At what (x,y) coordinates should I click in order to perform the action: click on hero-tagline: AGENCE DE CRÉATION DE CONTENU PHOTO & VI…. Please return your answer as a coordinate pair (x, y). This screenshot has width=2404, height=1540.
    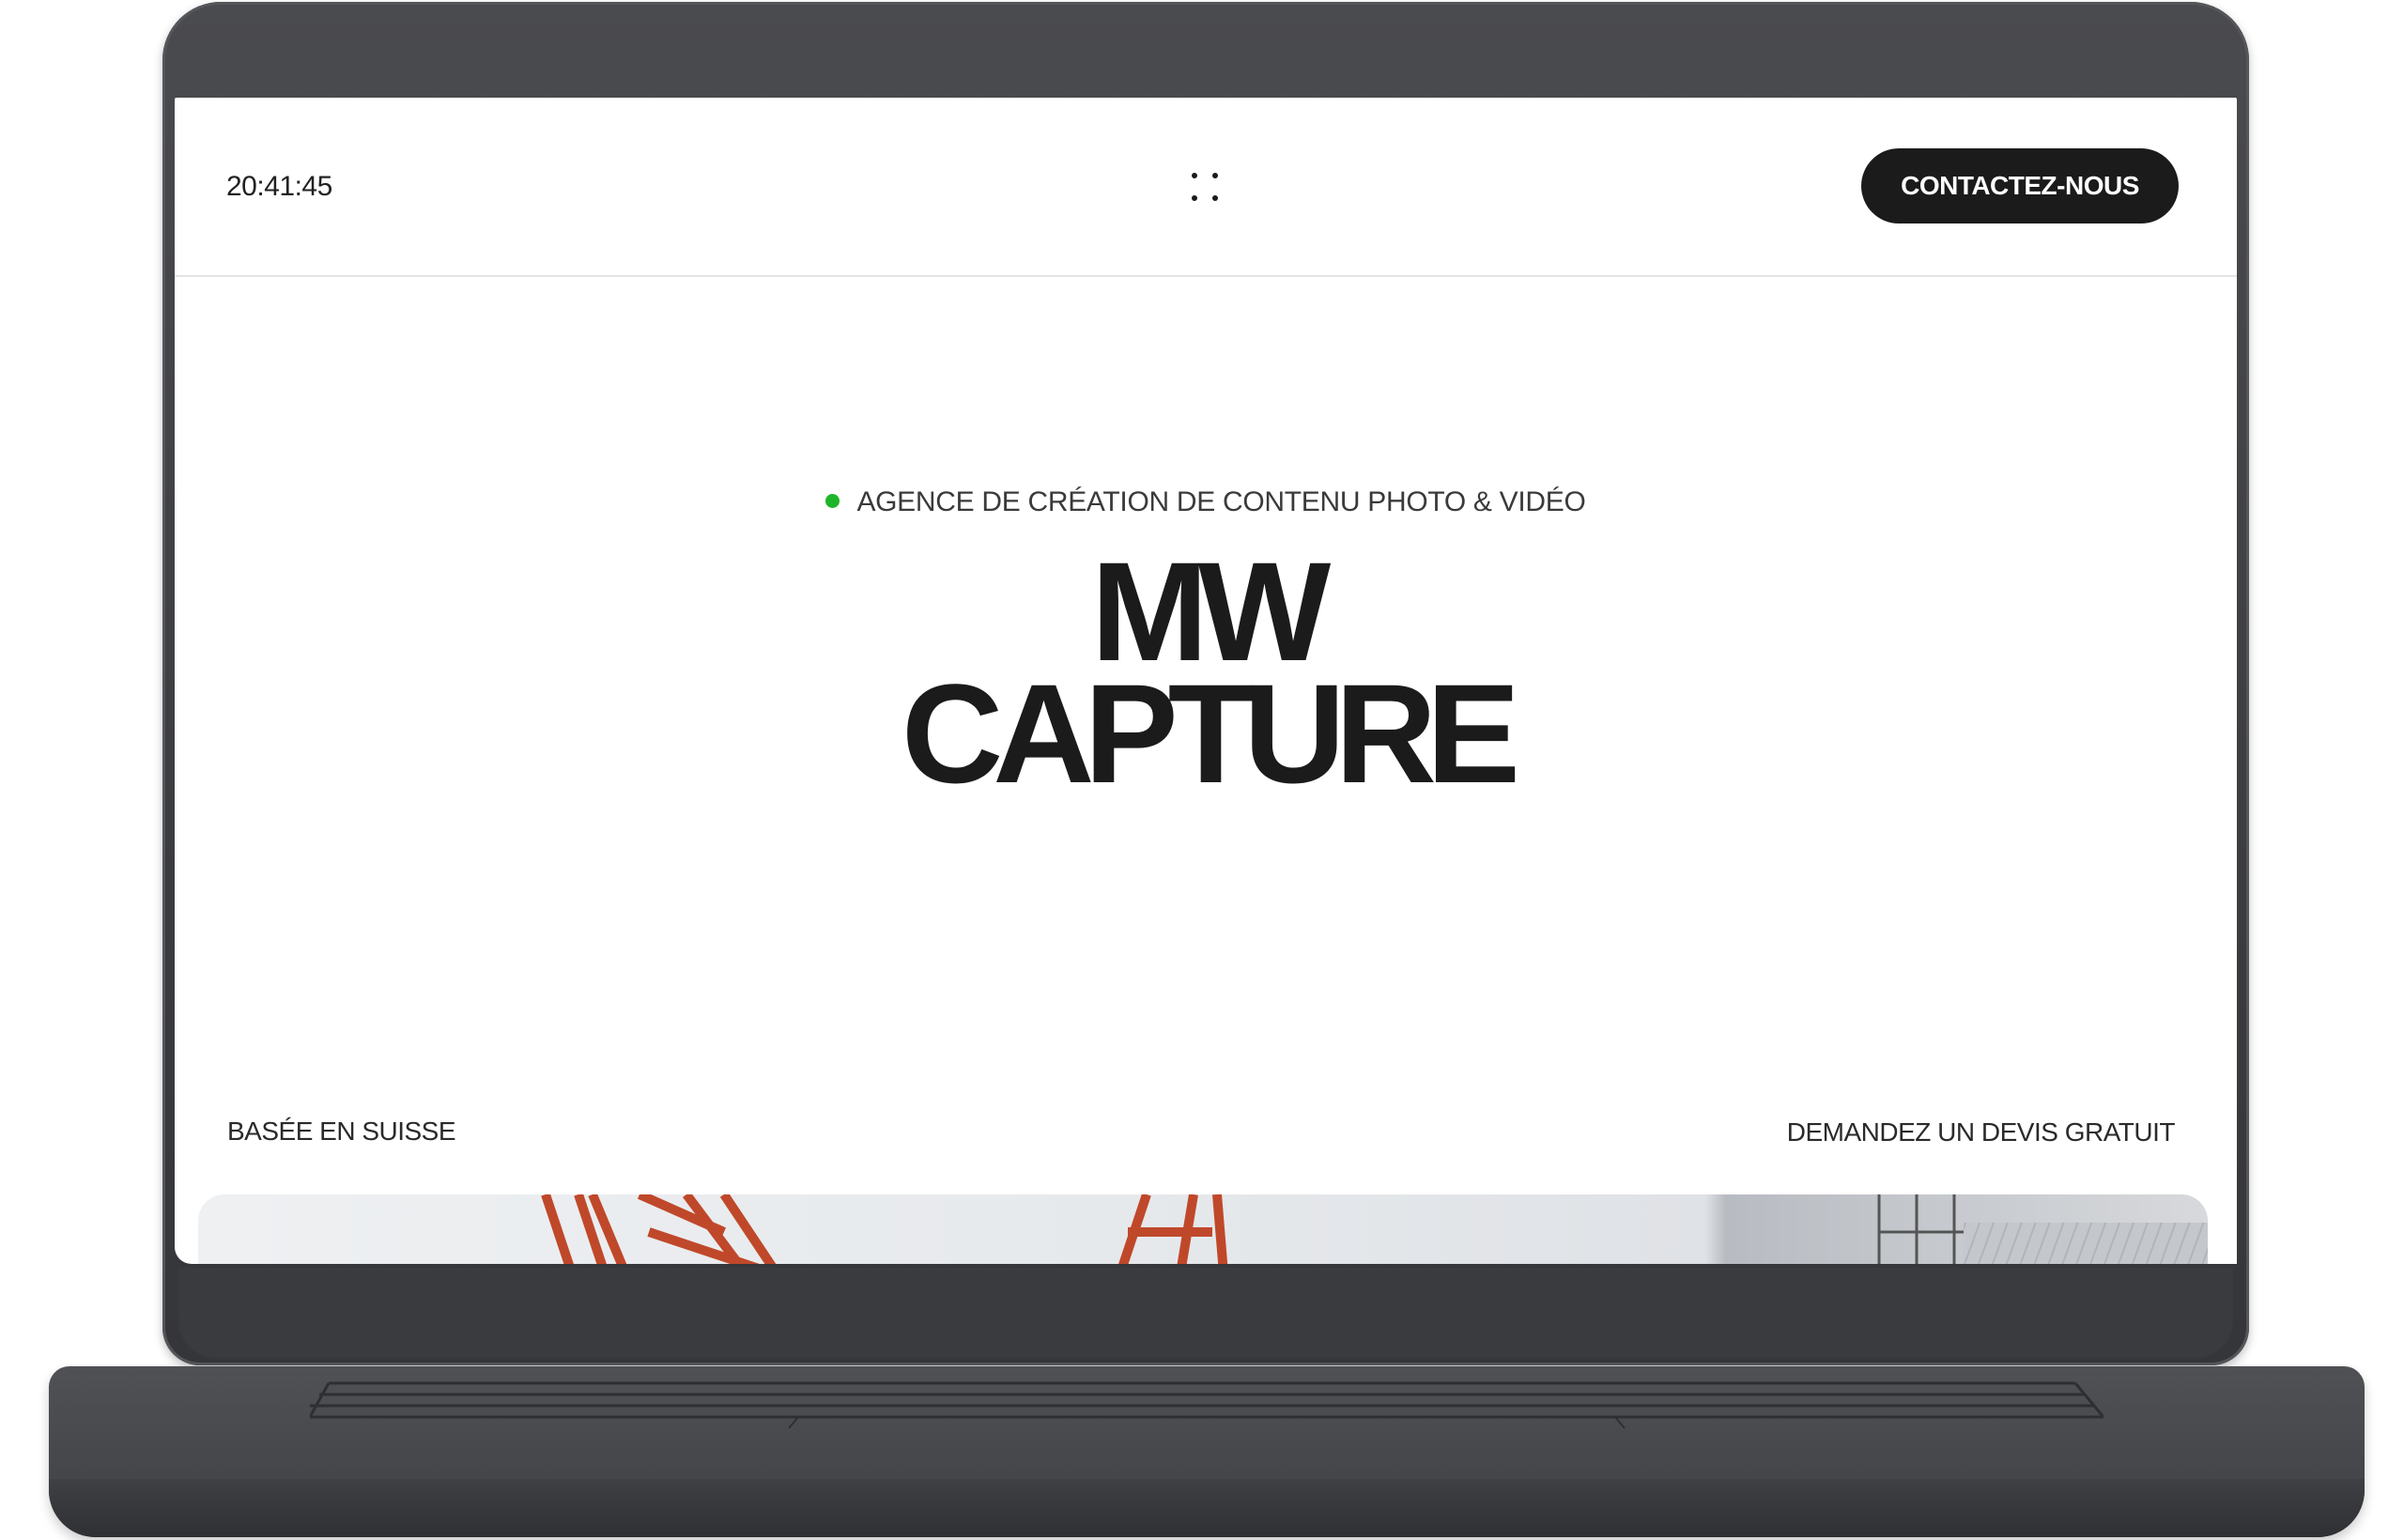
    Looking at the image, I should click on (1206, 502).